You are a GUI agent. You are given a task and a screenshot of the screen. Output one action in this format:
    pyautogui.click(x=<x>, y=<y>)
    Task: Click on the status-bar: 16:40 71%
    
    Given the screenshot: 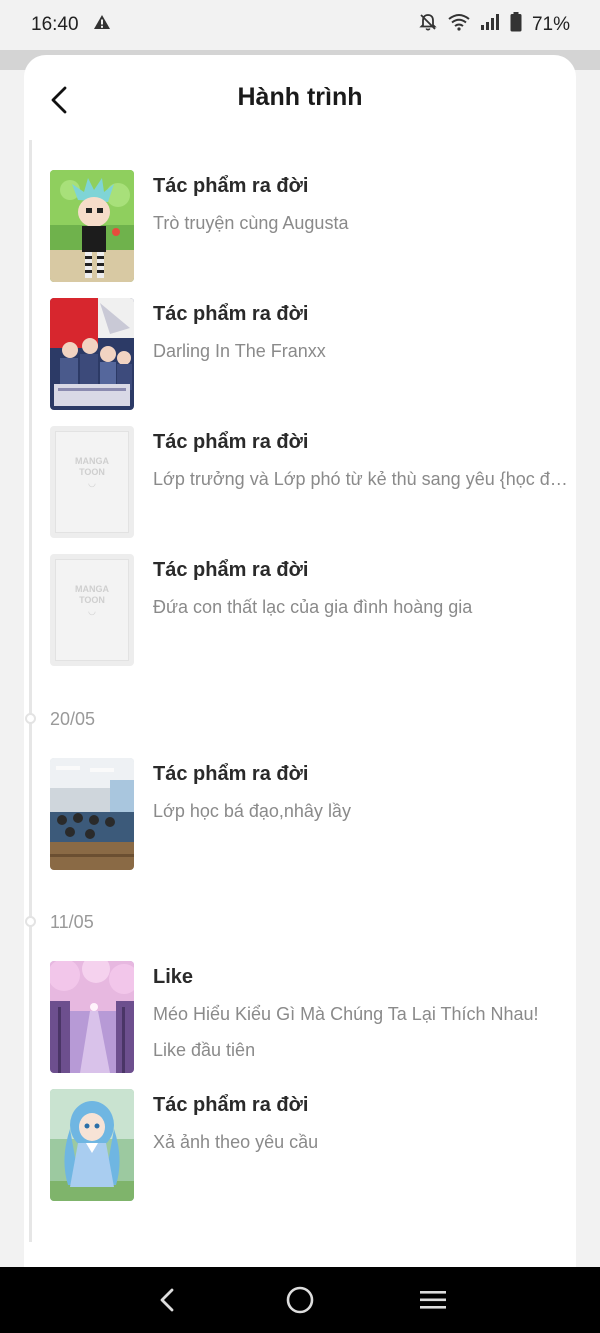 What is the action you would take?
    pyautogui.click(x=300, y=25)
    